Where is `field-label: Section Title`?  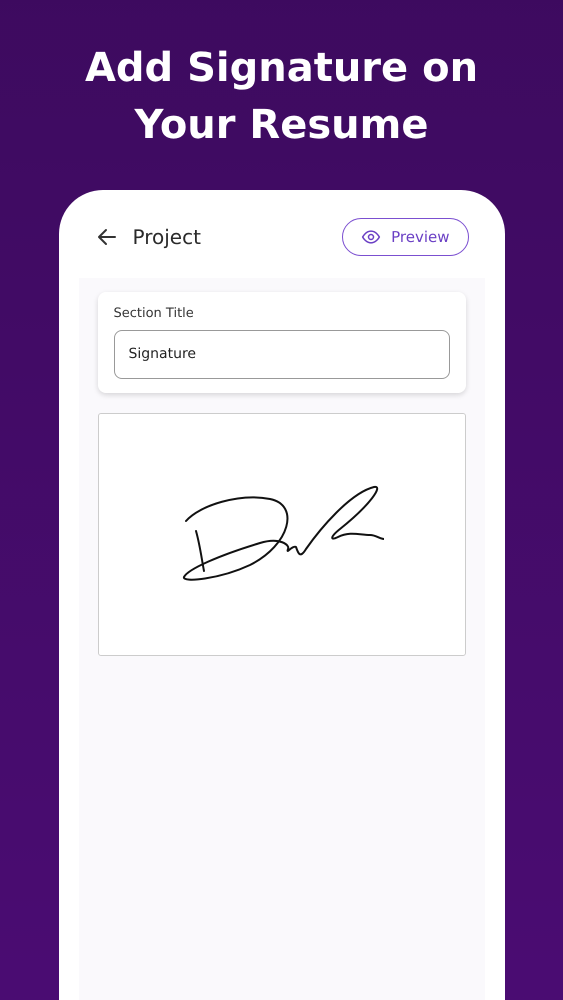 field-label: Section Title is located at coordinates (154, 314).